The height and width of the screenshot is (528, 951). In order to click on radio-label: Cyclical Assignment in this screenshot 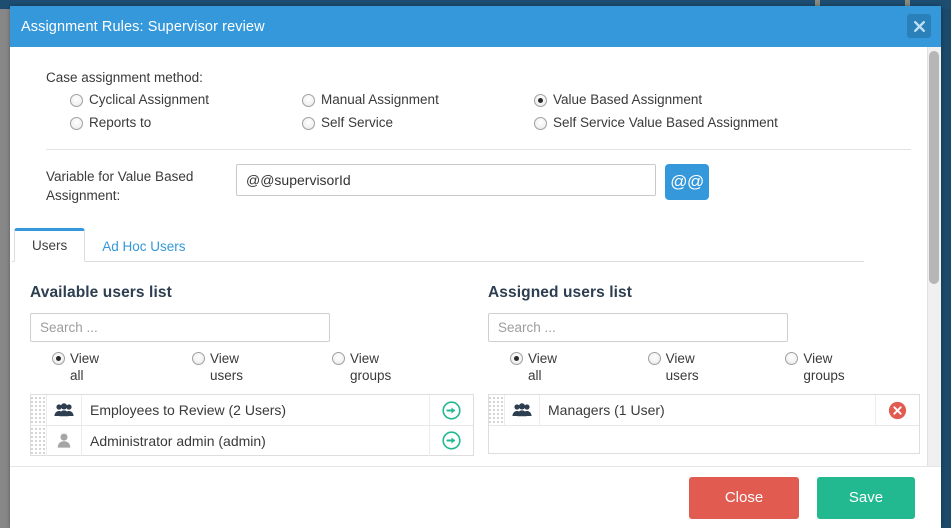, I will do `click(149, 99)`.